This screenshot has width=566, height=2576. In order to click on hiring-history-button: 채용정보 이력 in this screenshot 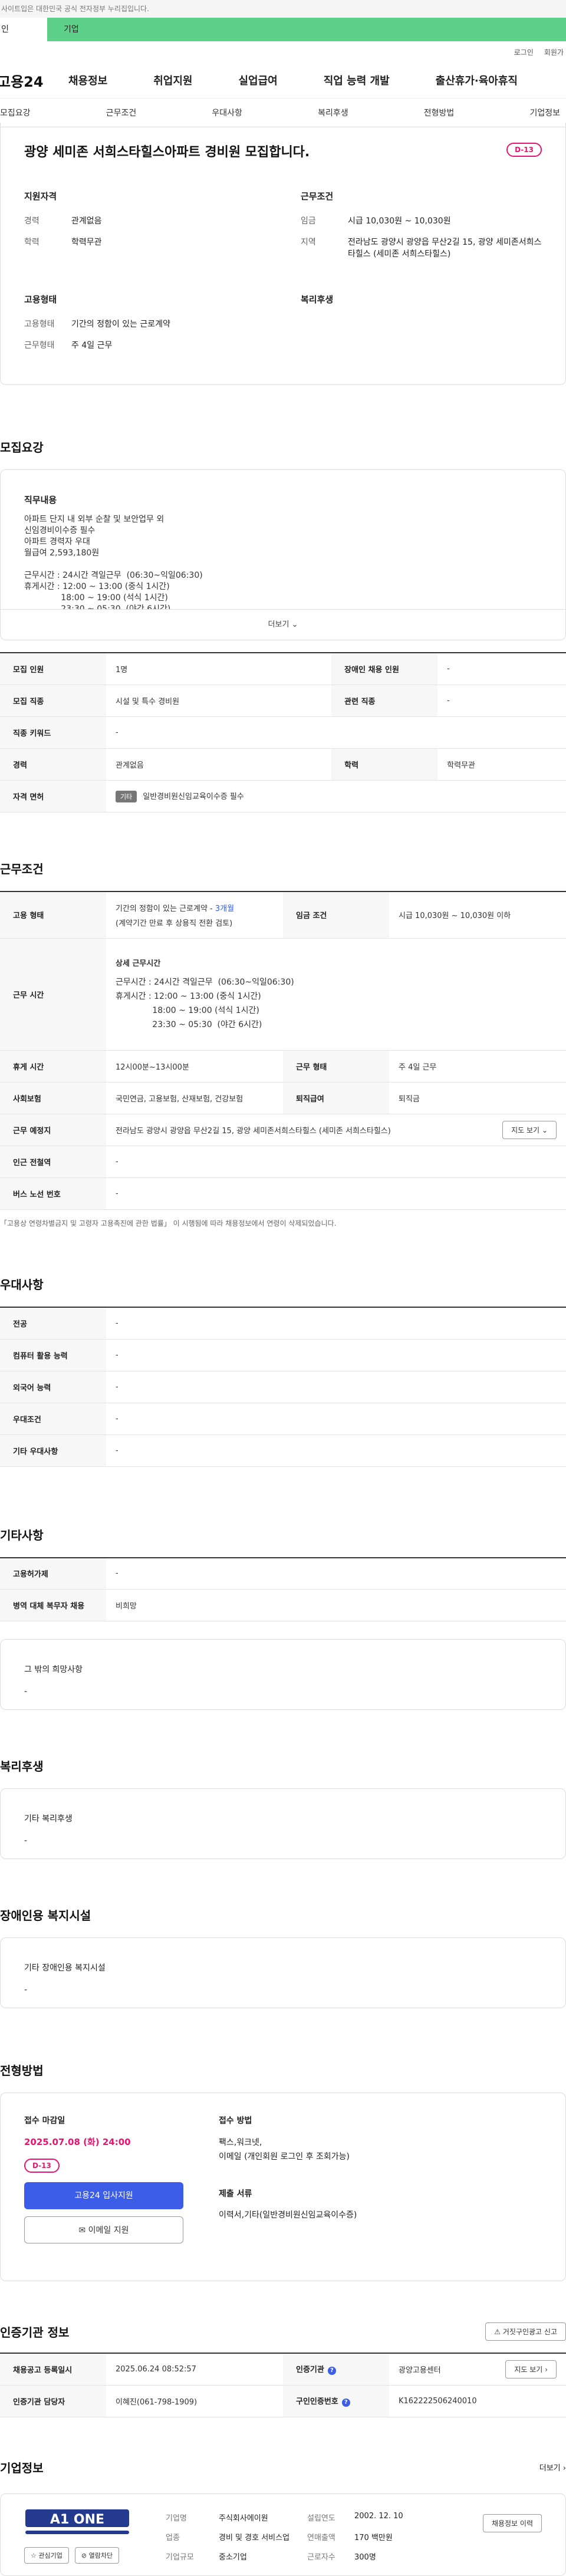, I will do `click(512, 2523)`.